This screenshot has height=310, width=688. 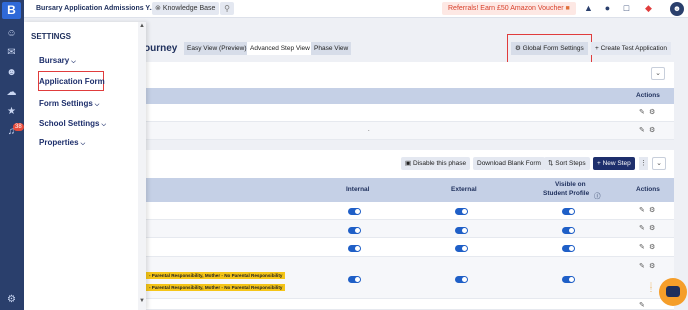 I want to click on menu-item-properties: Properties ⌵, so click(x=62, y=143).